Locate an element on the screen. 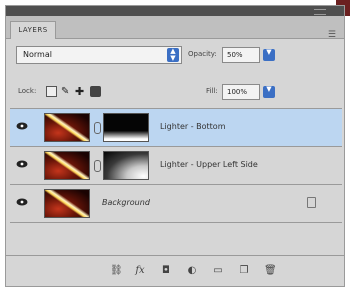 This screenshot has height=291, width=350. lock-position-icon: ✚ is located at coordinates (80, 91).